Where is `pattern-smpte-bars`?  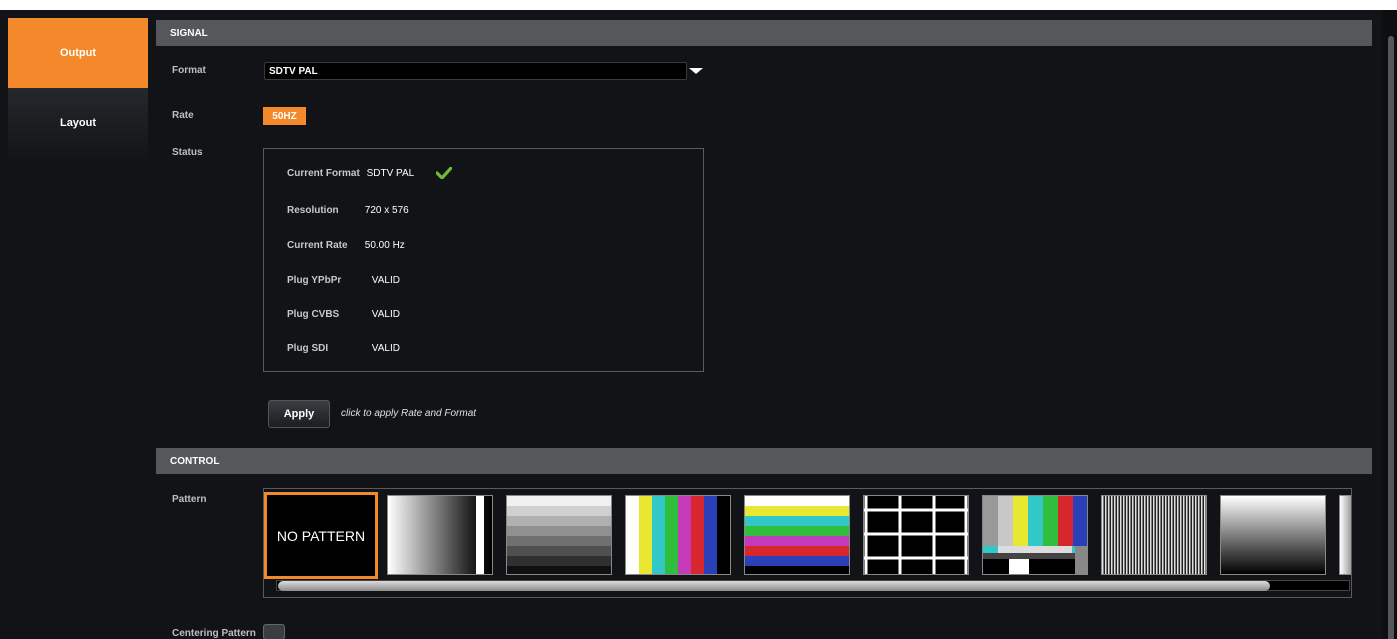
pattern-smpte-bars is located at coordinates (1035, 535).